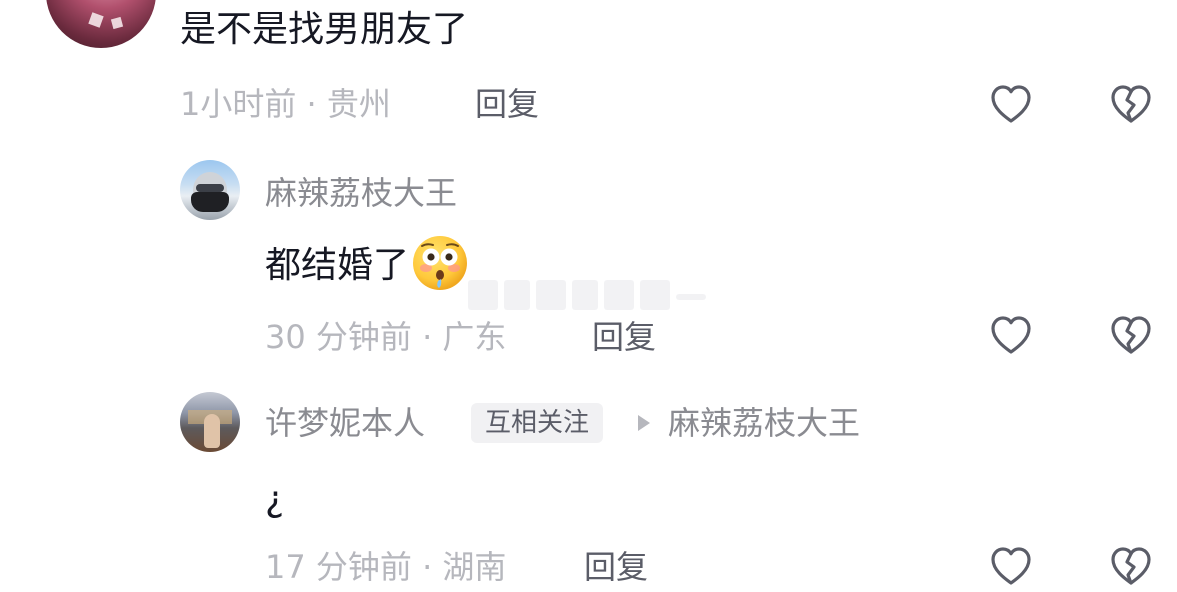 Image resolution: width=1177 pixels, height=592 pixels. What do you see at coordinates (386, 337) in the screenshot?
I see `reply-meta: 30 分钟前 · 广东` at bounding box center [386, 337].